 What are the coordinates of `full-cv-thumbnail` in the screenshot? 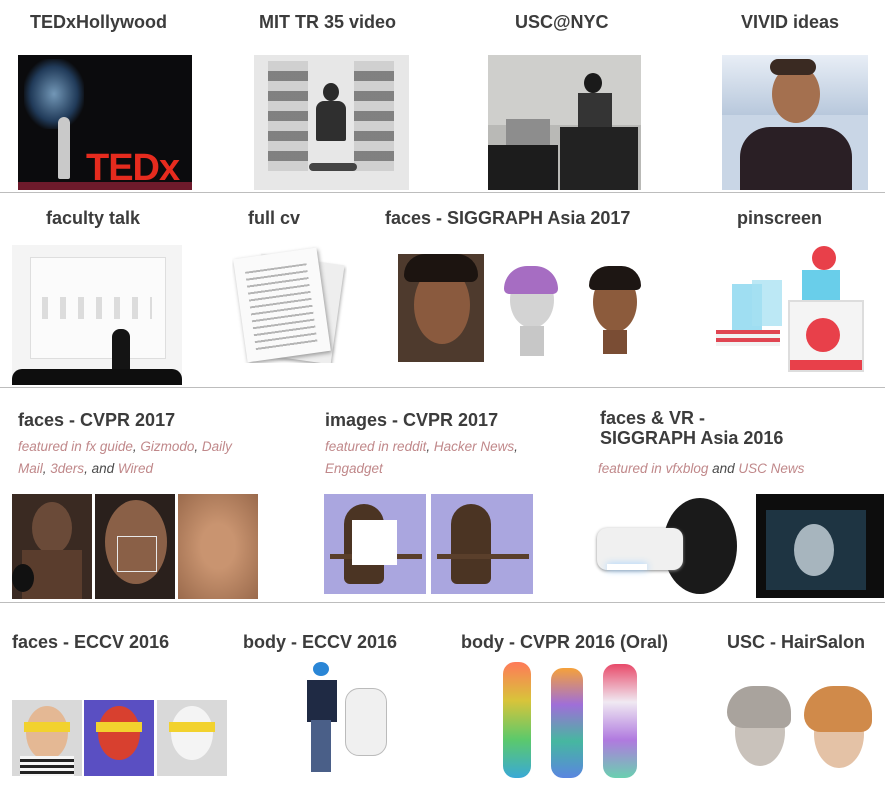 It's located at (289, 304).